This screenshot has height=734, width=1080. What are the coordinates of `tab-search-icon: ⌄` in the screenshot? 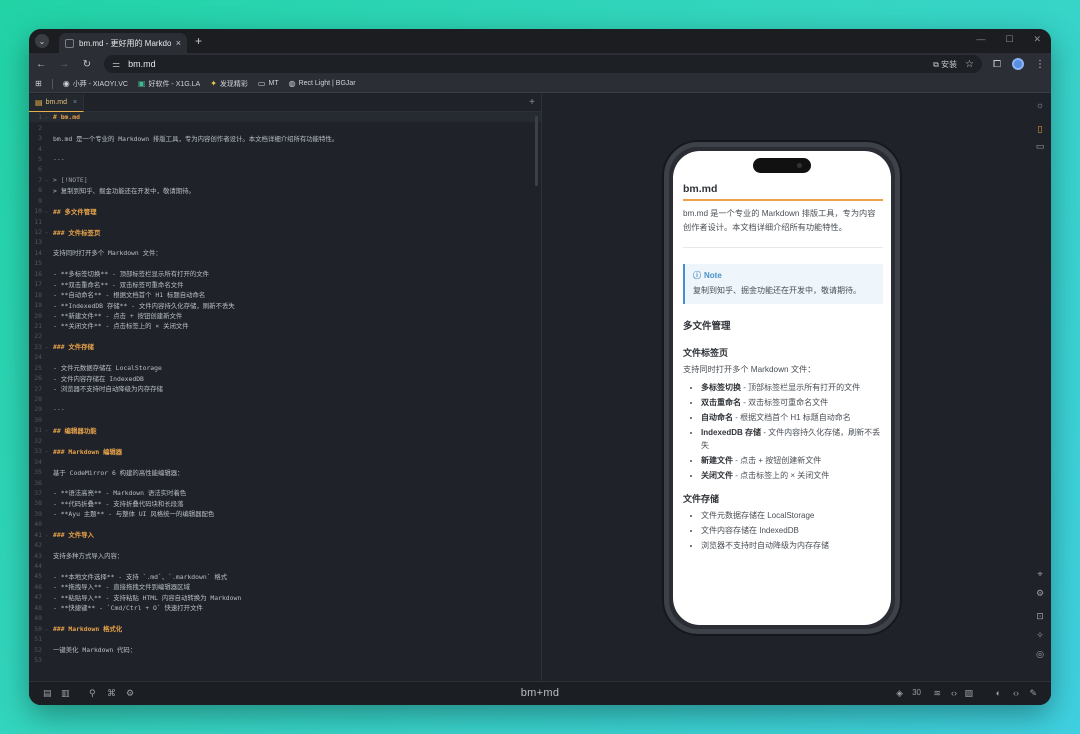 It's located at (42, 41).